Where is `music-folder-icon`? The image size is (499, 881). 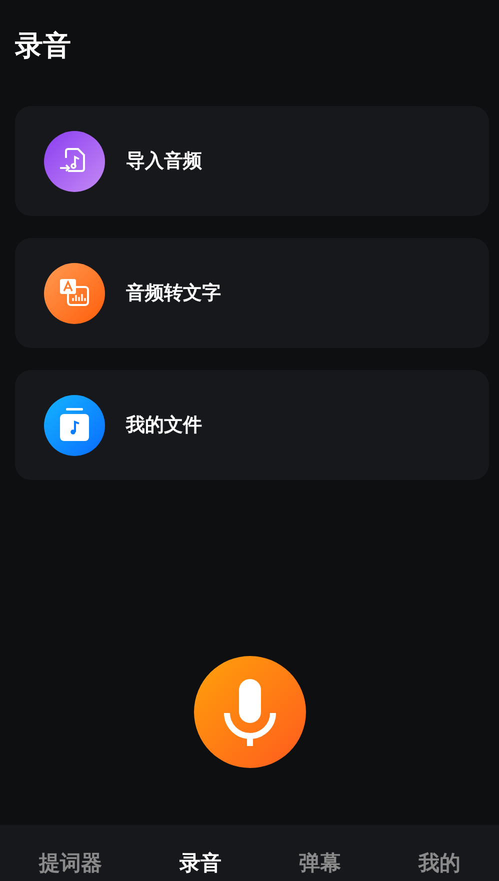 music-folder-icon is located at coordinates (74, 425).